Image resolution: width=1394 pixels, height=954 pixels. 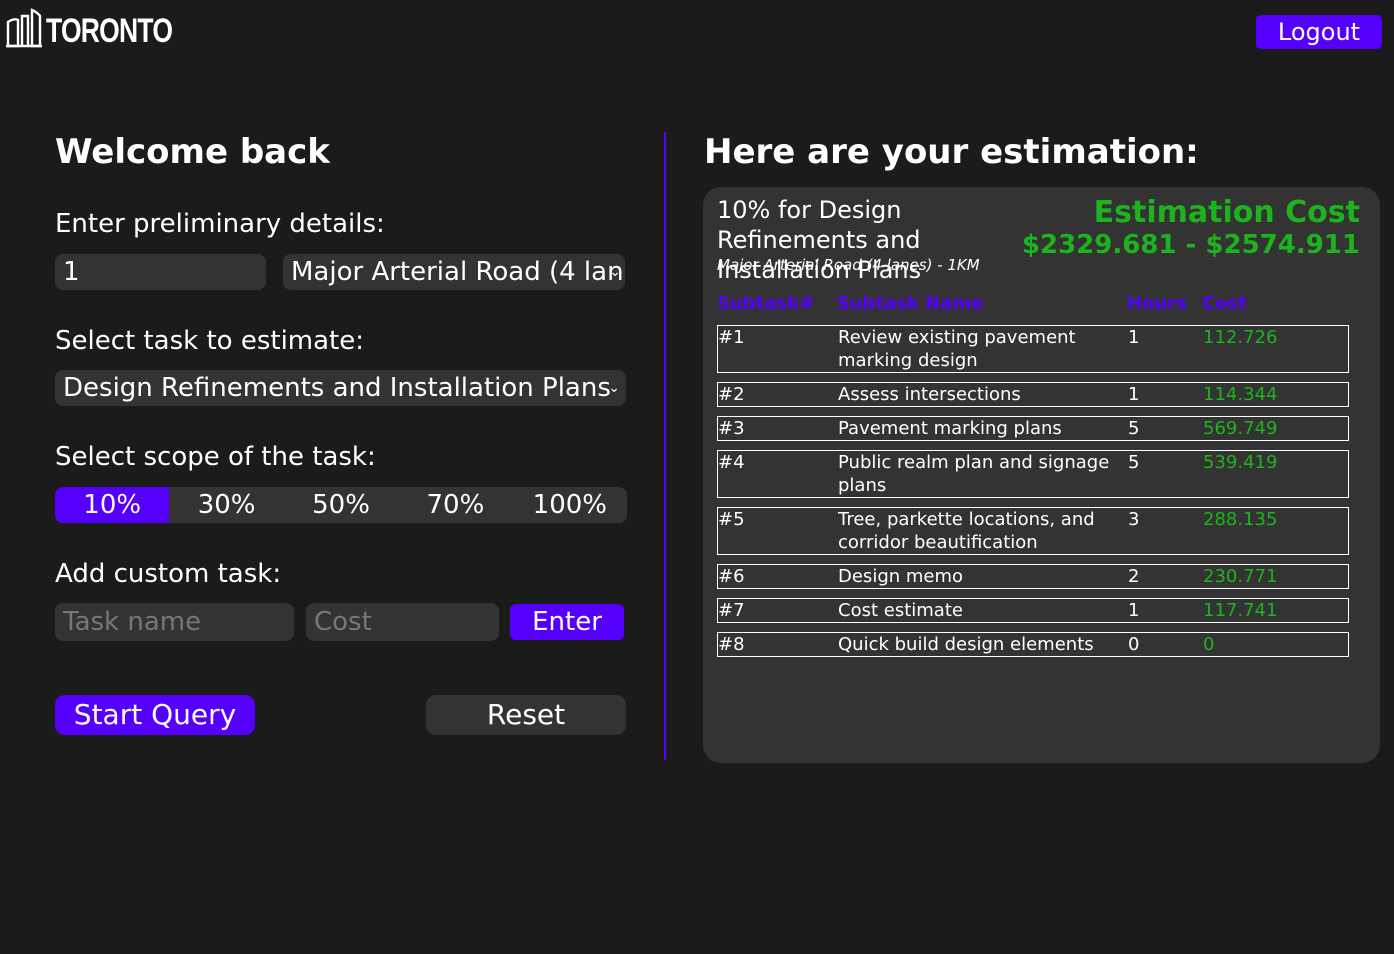 I want to click on road-type-select: Major Arterial Road (4 lanes) ⌄, so click(x=454, y=272).